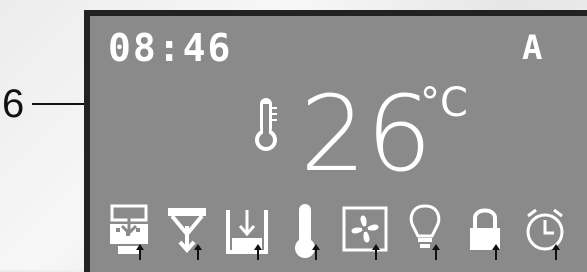  Describe the element at coordinates (444, 103) in the screenshot. I see `temperature-unit: °C` at that location.